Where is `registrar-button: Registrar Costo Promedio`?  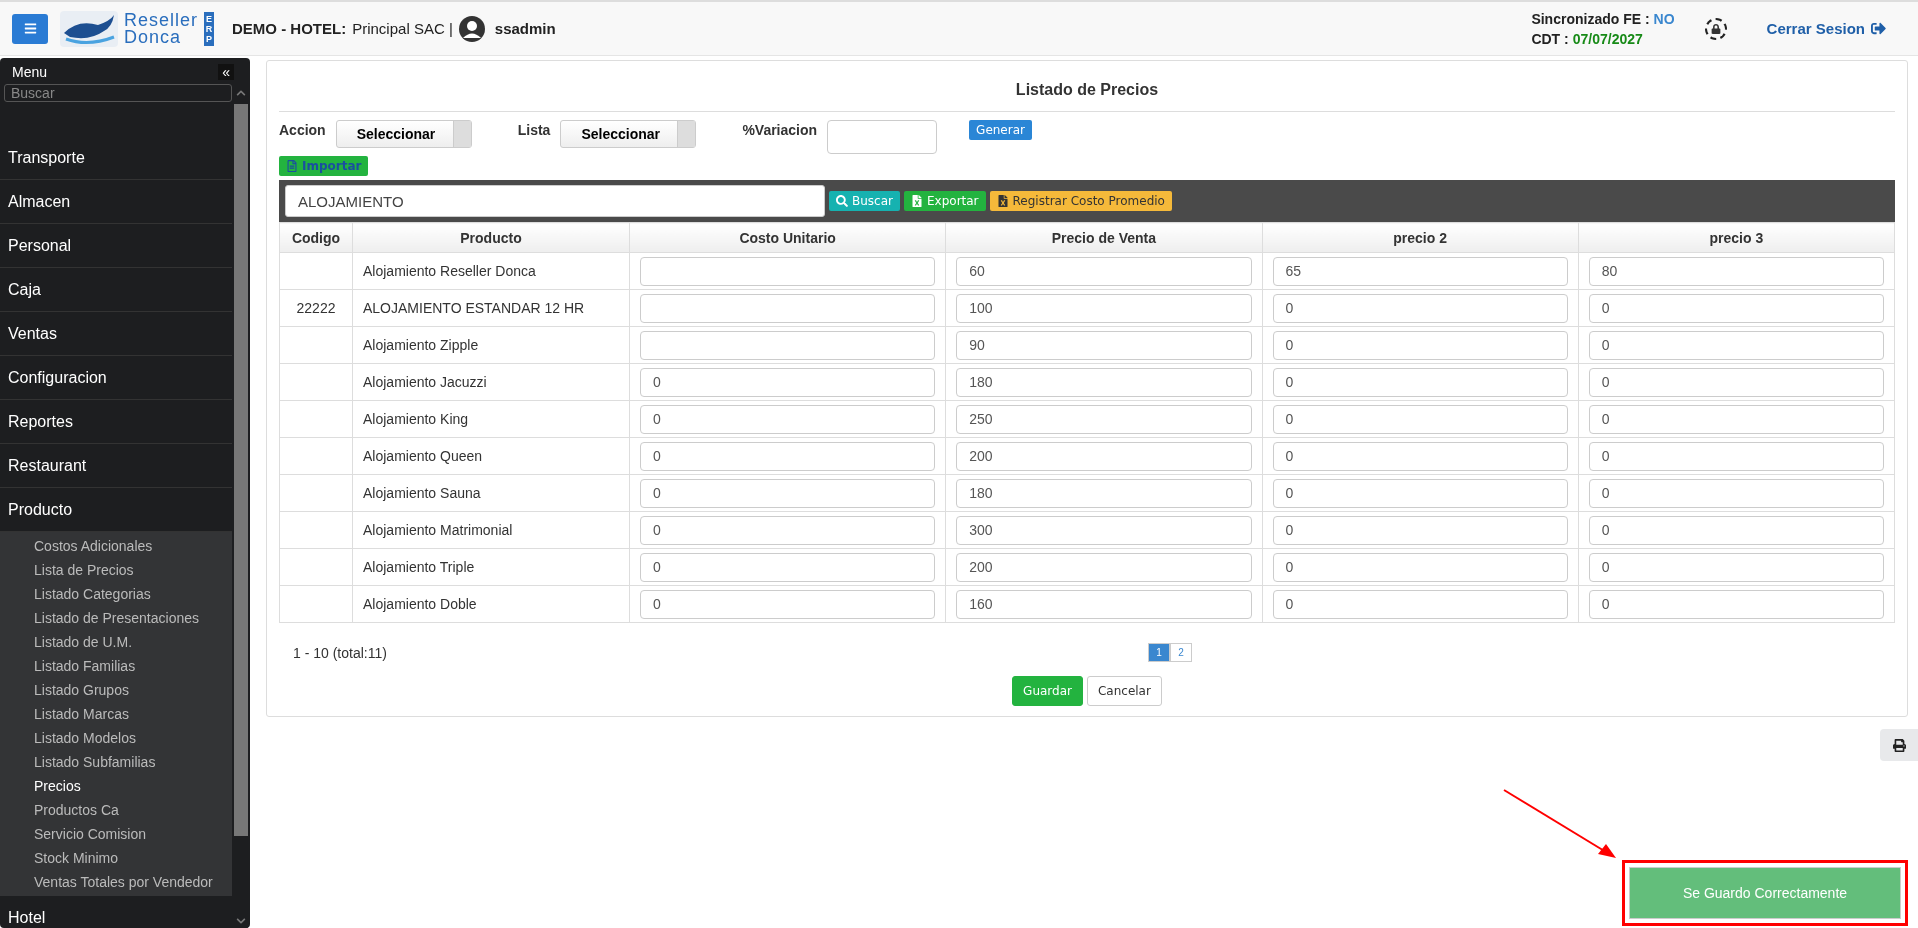
registrar-button: Registrar Costo Promedio is located at coordinates (1080, 201).